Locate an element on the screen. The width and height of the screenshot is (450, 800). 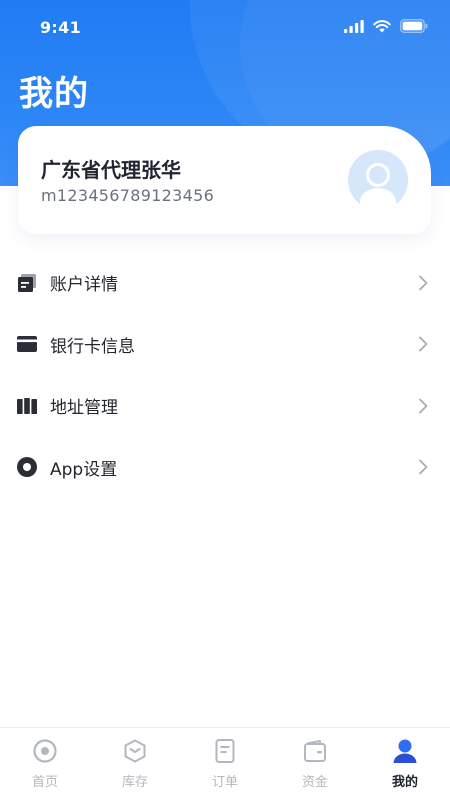
document-icon is located at coordinates (27, 283).